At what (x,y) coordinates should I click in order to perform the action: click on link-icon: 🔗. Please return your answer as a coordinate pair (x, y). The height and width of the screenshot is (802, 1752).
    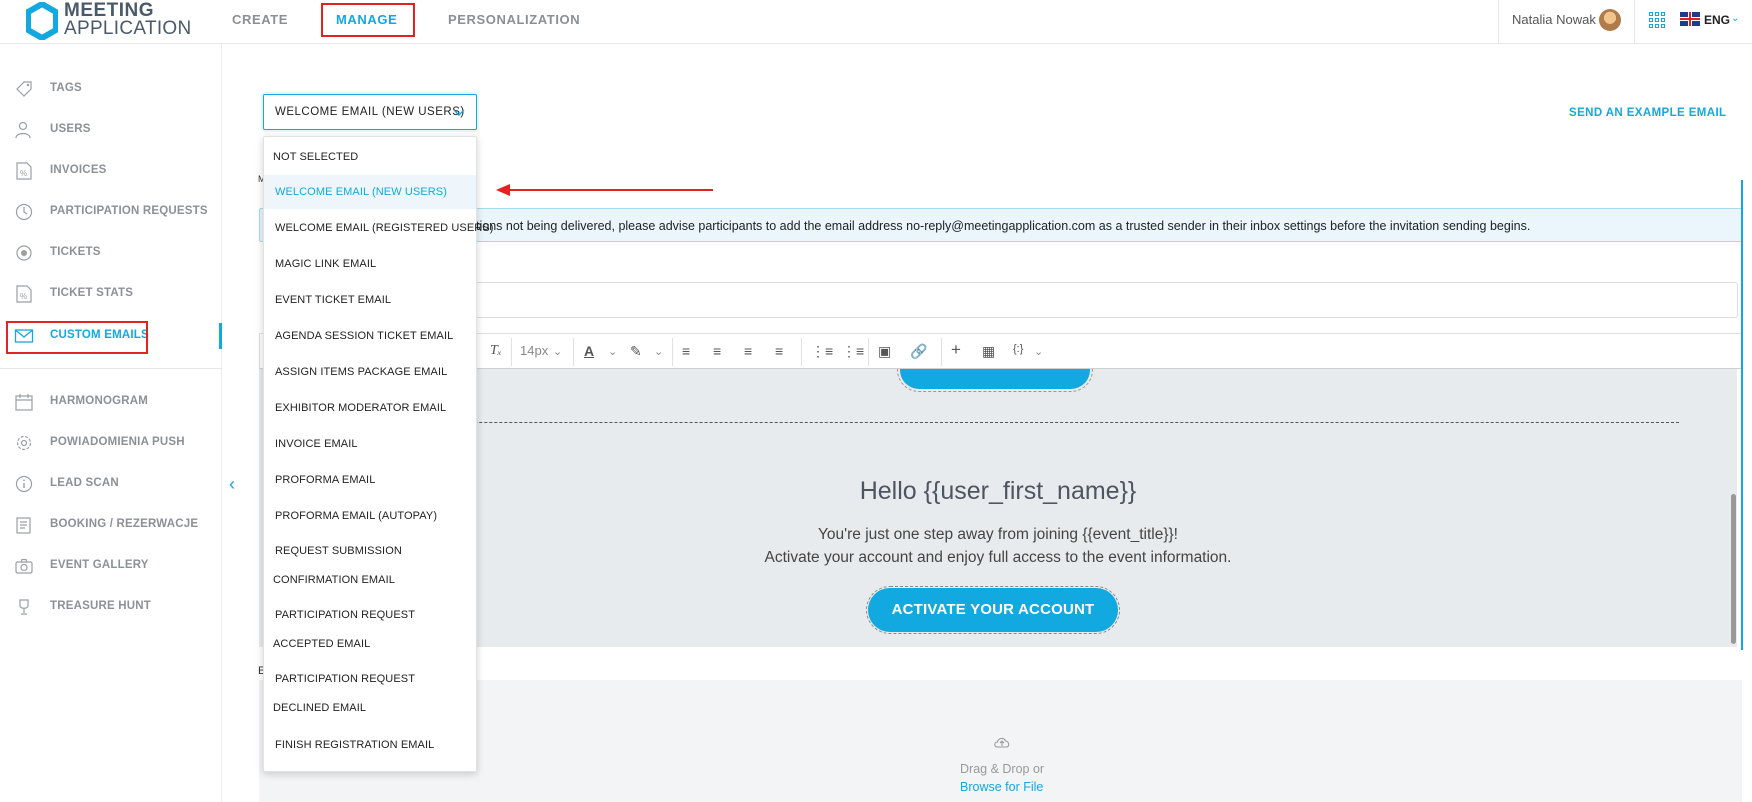
    Looking at the image, I should click on (918, 351).